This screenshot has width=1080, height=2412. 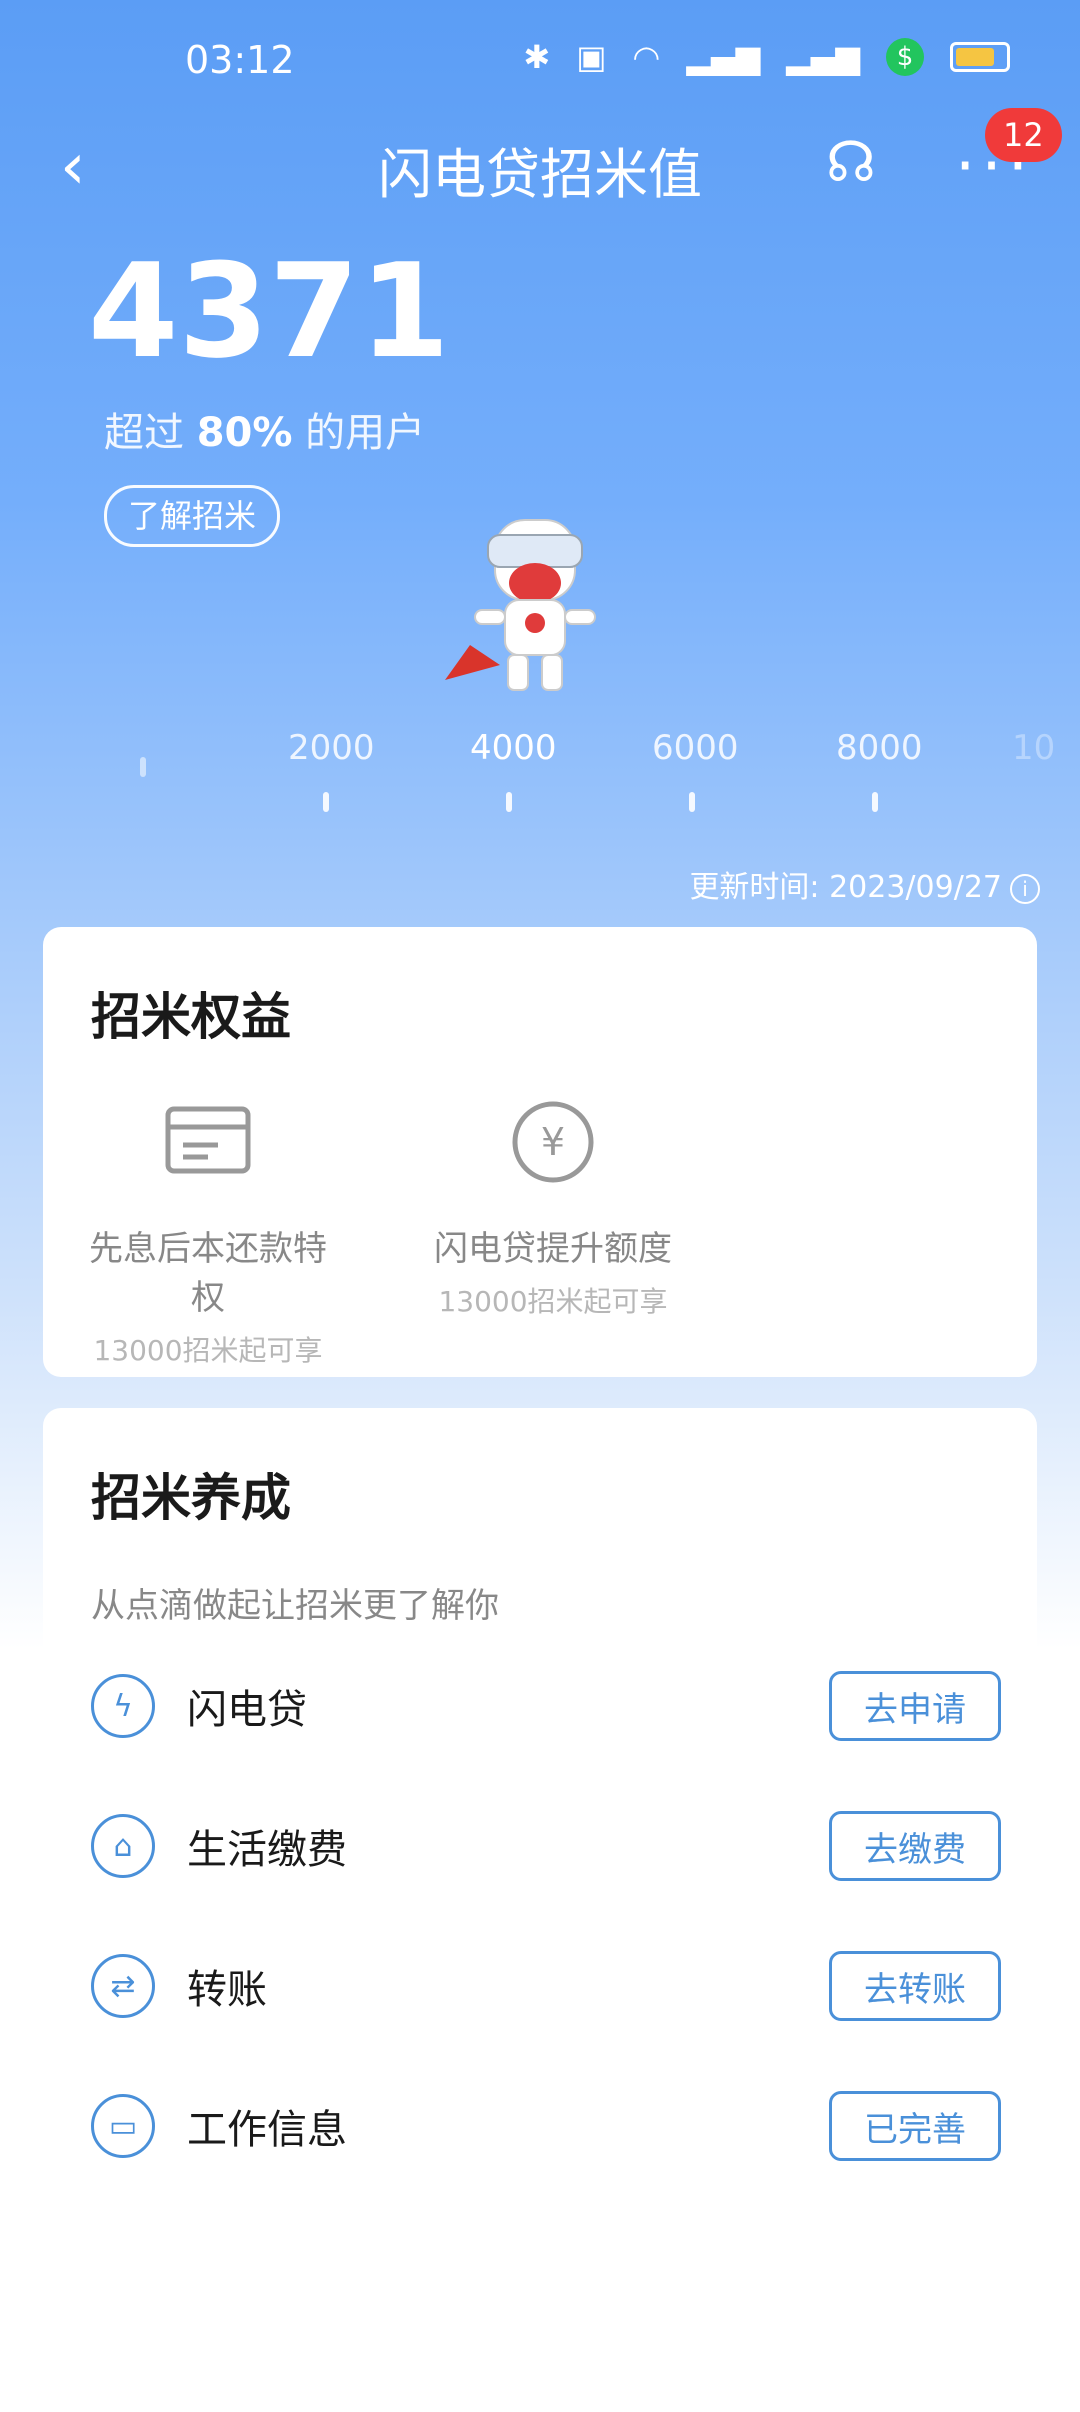 What do you see at coordinates (546, 2126) in the screenshot?
I see `grow-item: ▭ 工作信息 已完善` at bounding box center [546, 2126].